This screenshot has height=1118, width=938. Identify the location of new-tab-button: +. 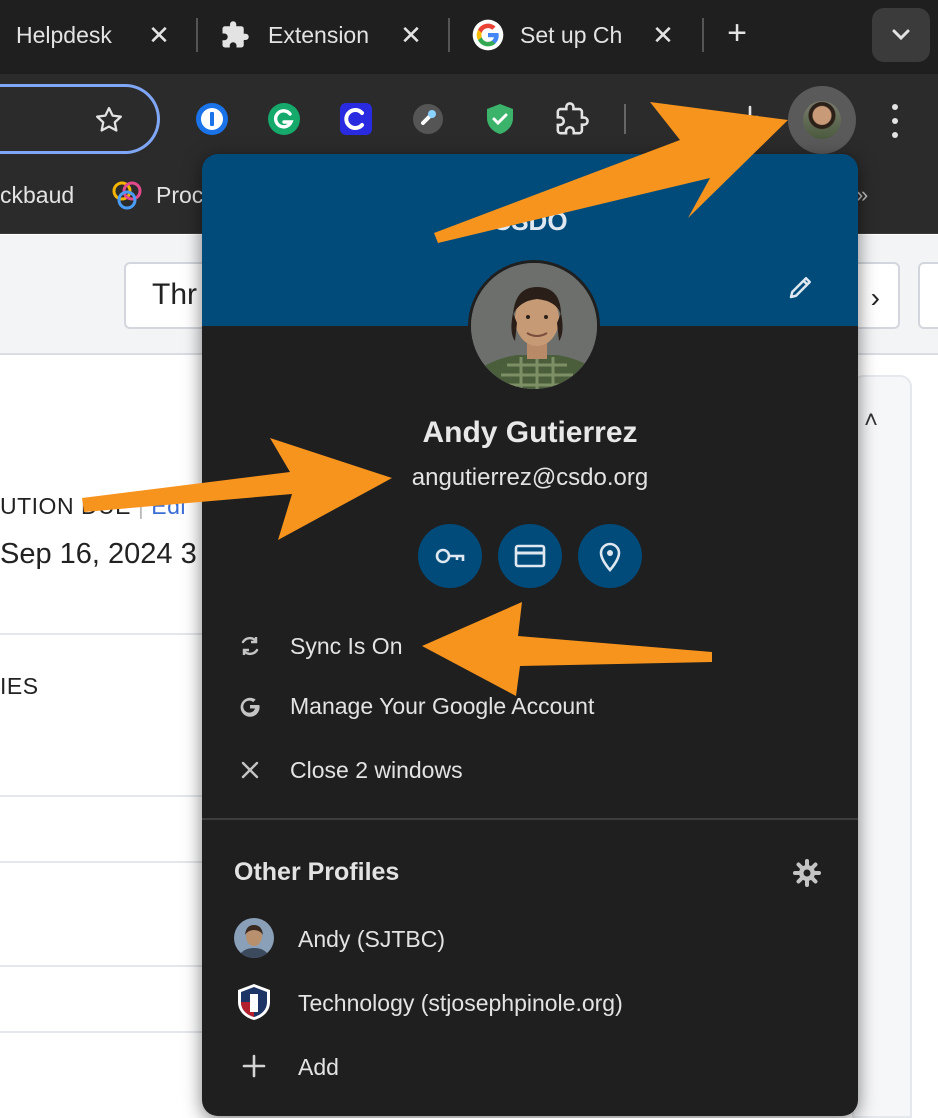
(737, 34).